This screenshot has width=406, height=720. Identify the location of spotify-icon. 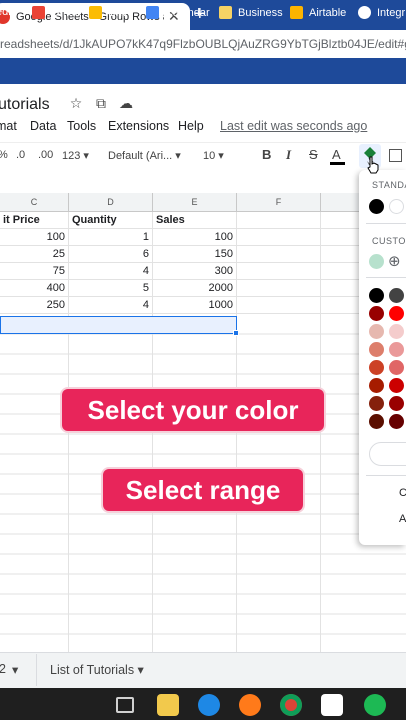
(375, 705).